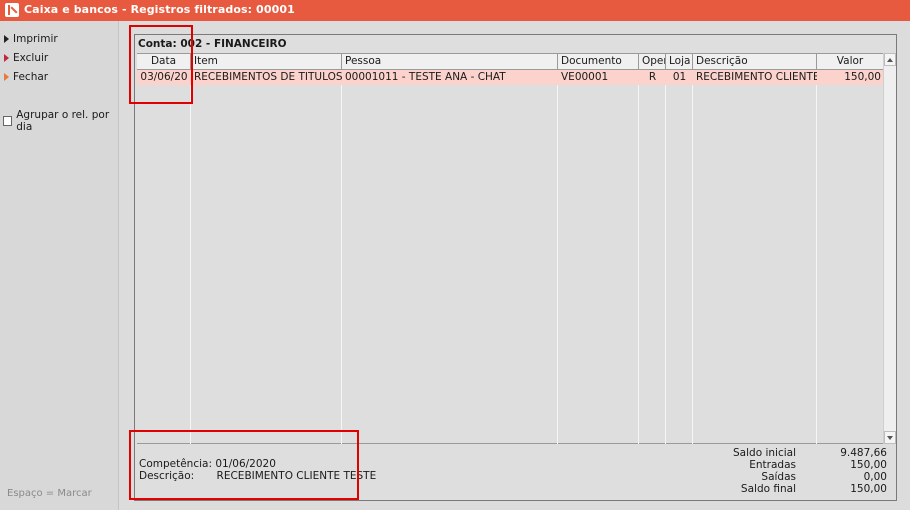 Image resolution: width=910 pixels, height=510 pixels. I want to click on group-by-day-option: Agrupar o rel. por dia, so click(60, 121).